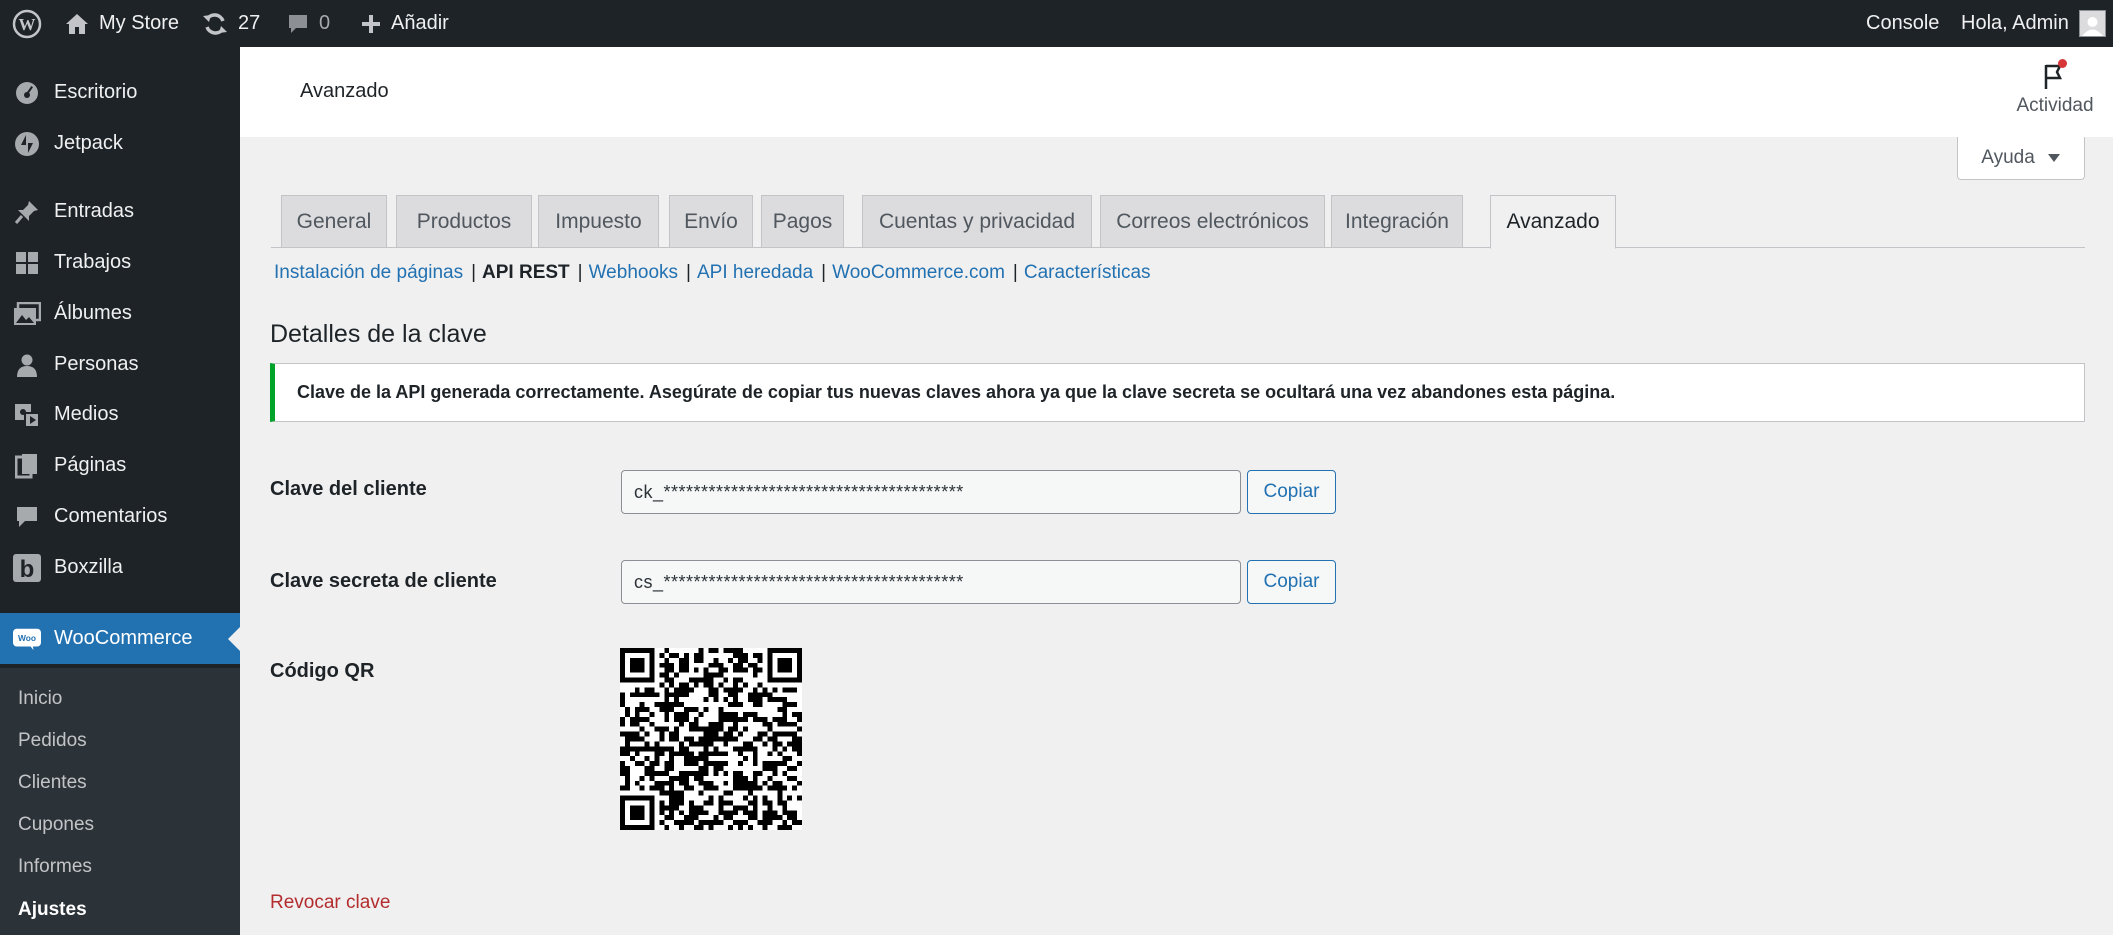  I want to click on submenu-item-cupones: Cupones, so click(56, 825).